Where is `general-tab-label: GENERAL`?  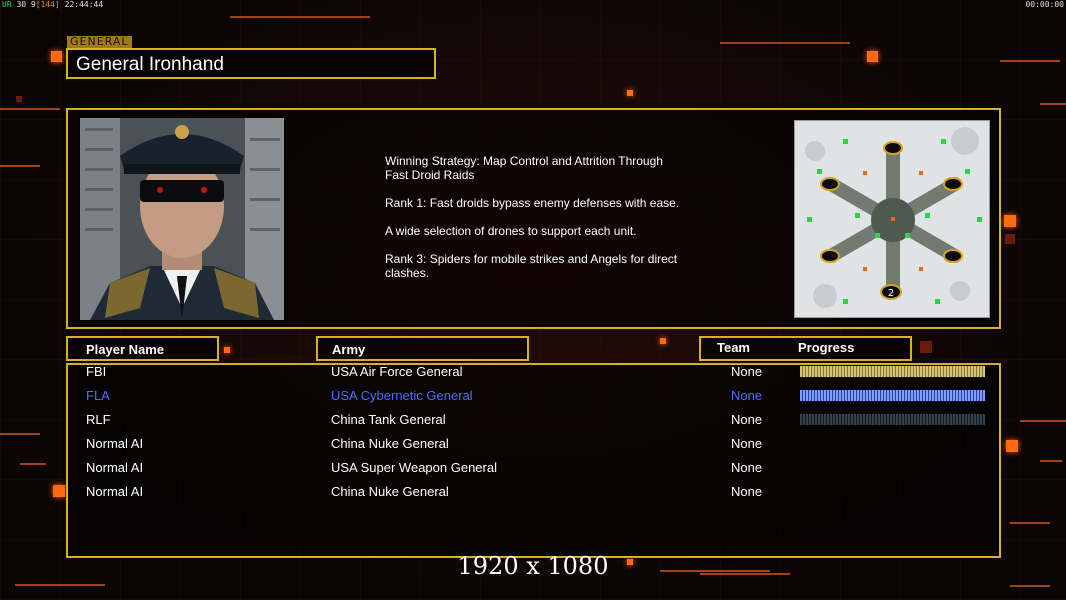 general-tab-label: GENERAL is located at coordinates (99, 42).